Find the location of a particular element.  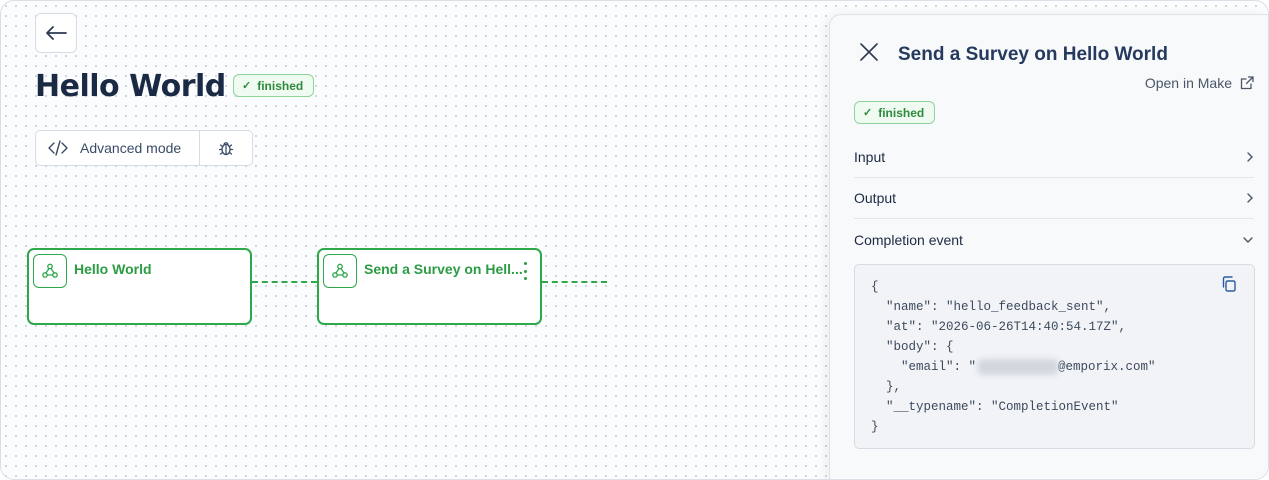

mode-toolbar: Advanced mode is located at coordinates (144, 148).